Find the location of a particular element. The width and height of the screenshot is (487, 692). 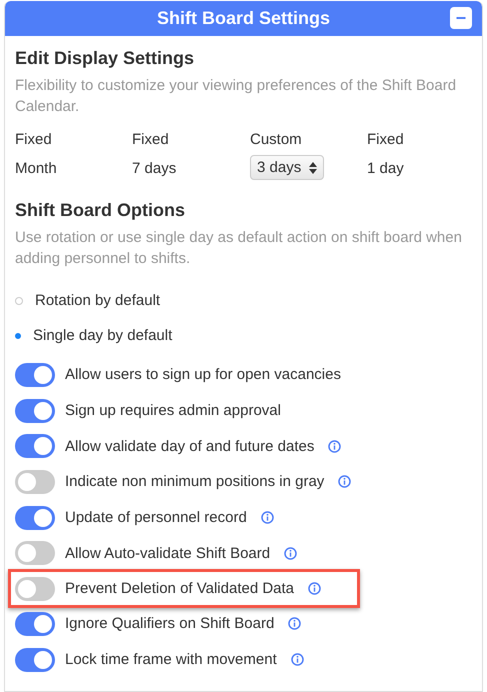

column-value: Month is located at coordinates (36, 169).